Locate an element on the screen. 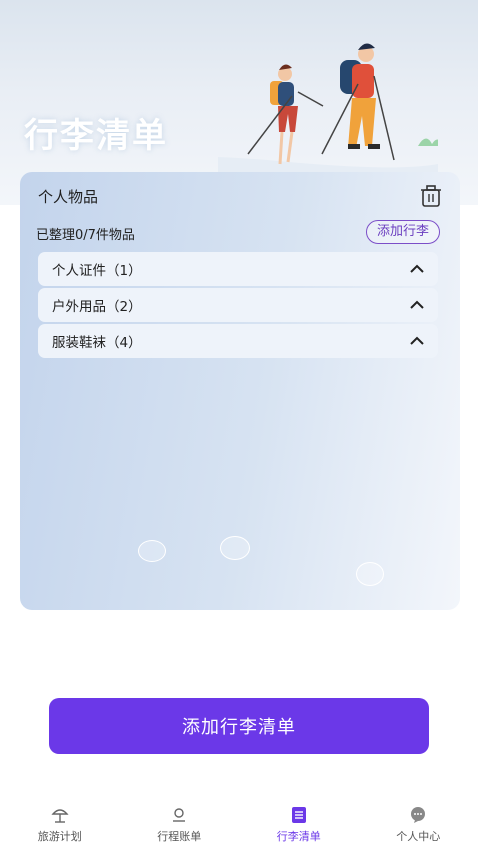 This screenshot has width=478, height=850. hikers-illustration is located at coordinates (328, 109).